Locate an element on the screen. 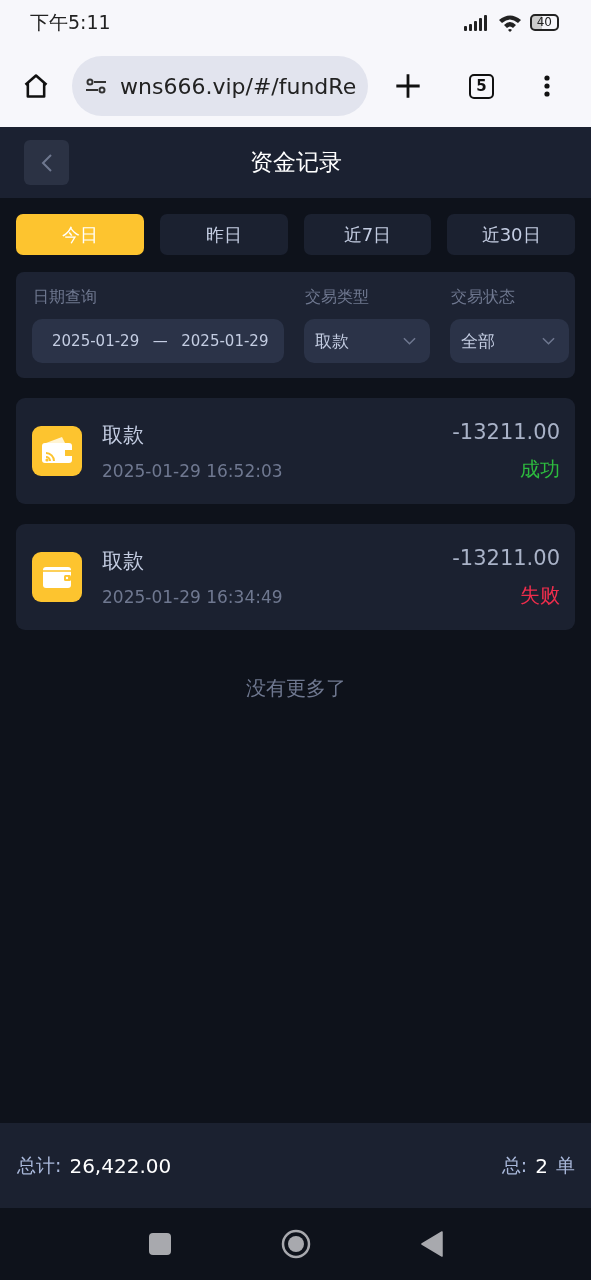  chevron-left-icon is located at coordinates (46, 162).